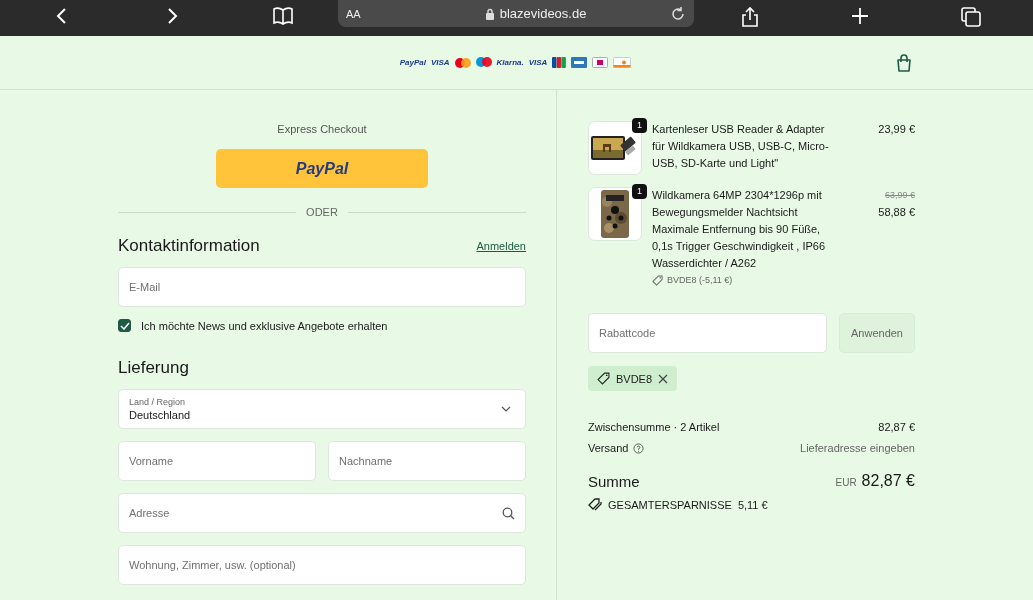 The width and height of the screenshot is (1033, 600). I want to click on apartment-field: Wohnung, Zimmer, usw. (optional), so click(322, 565).